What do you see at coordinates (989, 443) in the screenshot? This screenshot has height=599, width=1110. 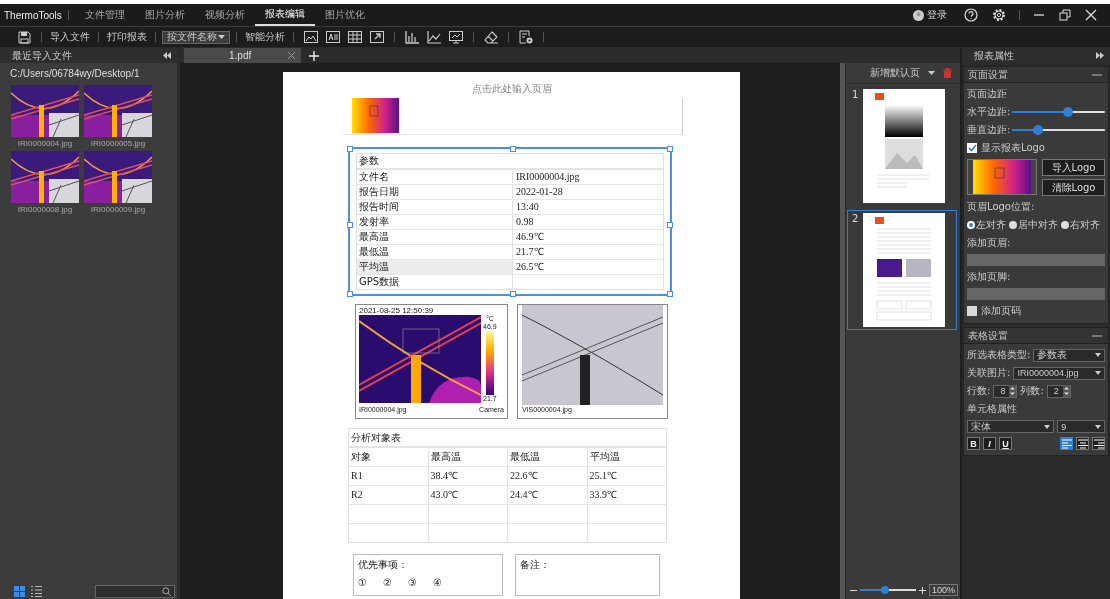 I see `text-format-button: I` at bounding box center [989, 443].